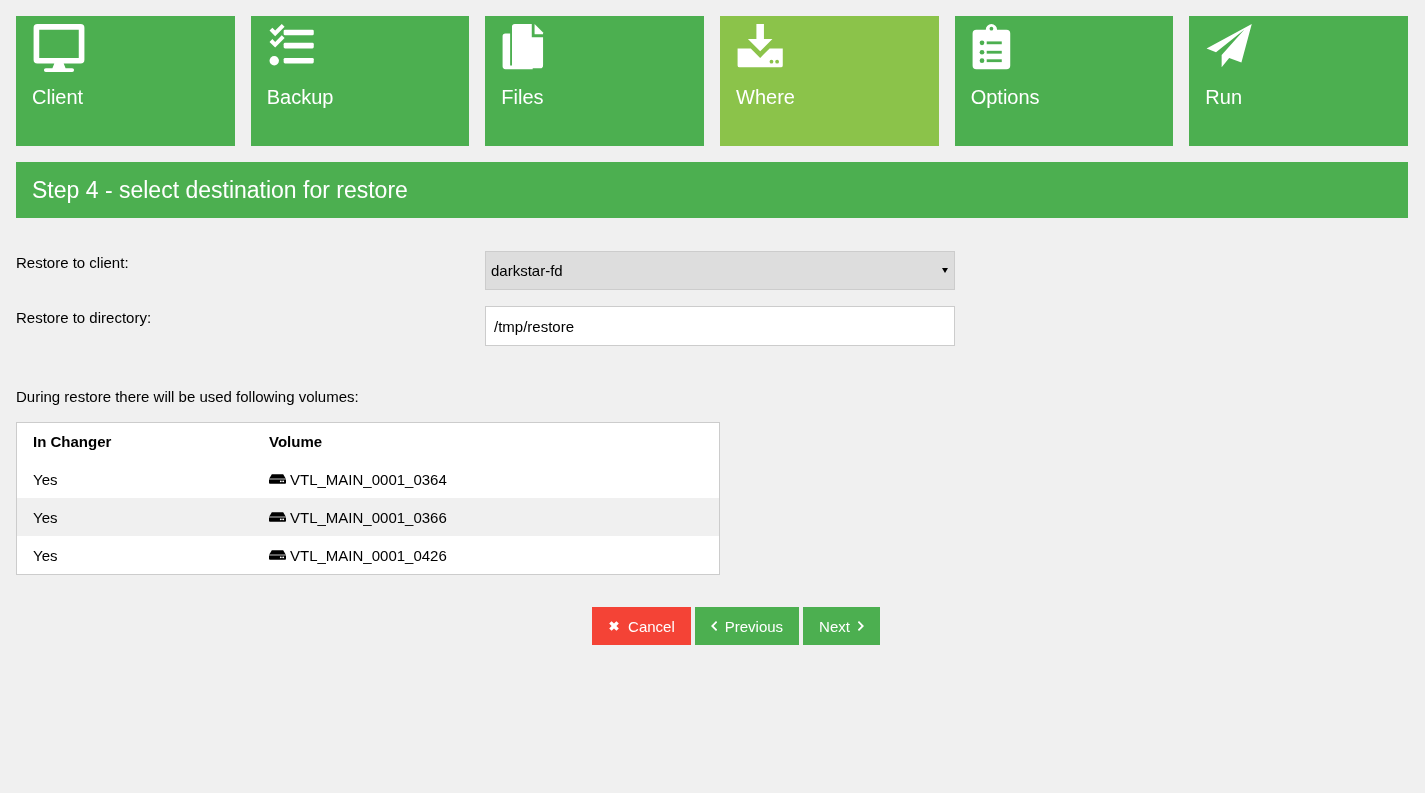 The image size is (1425, 793). Describe the element at coordinates (720, 270) in the screenshot. I see `client-dropdown: darkstar-fd` at that location.